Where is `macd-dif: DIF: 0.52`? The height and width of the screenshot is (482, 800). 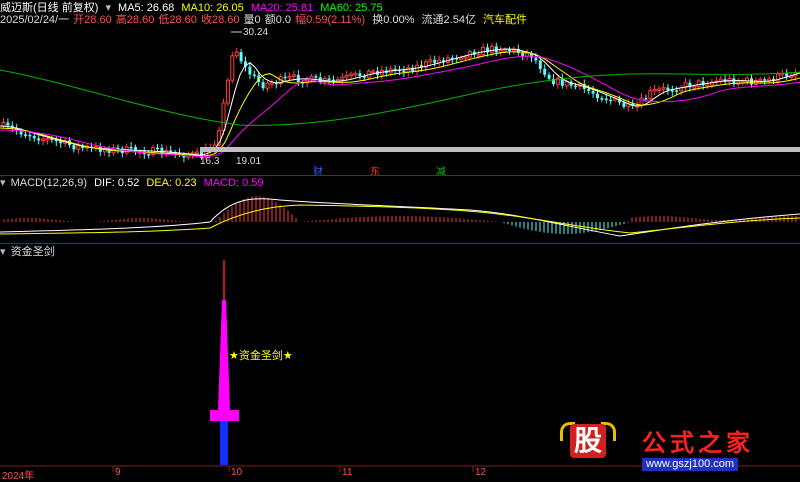
macd-dif: DIF: 0.52 is located at coordinates (117, 183).